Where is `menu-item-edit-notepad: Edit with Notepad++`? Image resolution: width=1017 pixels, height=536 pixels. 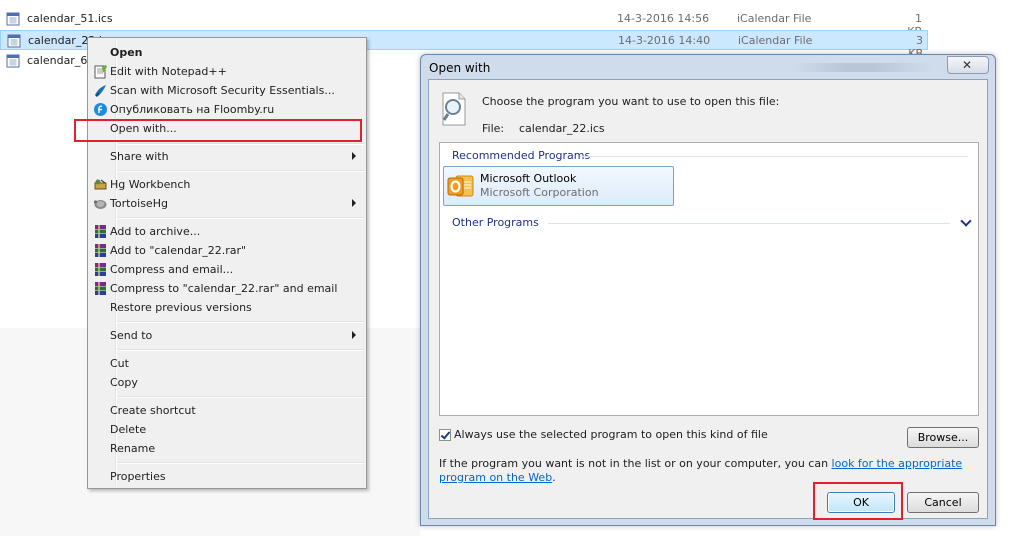 menu-item-edit-notepad: Edit with Notepad++ is located at coordinates (227, 71).